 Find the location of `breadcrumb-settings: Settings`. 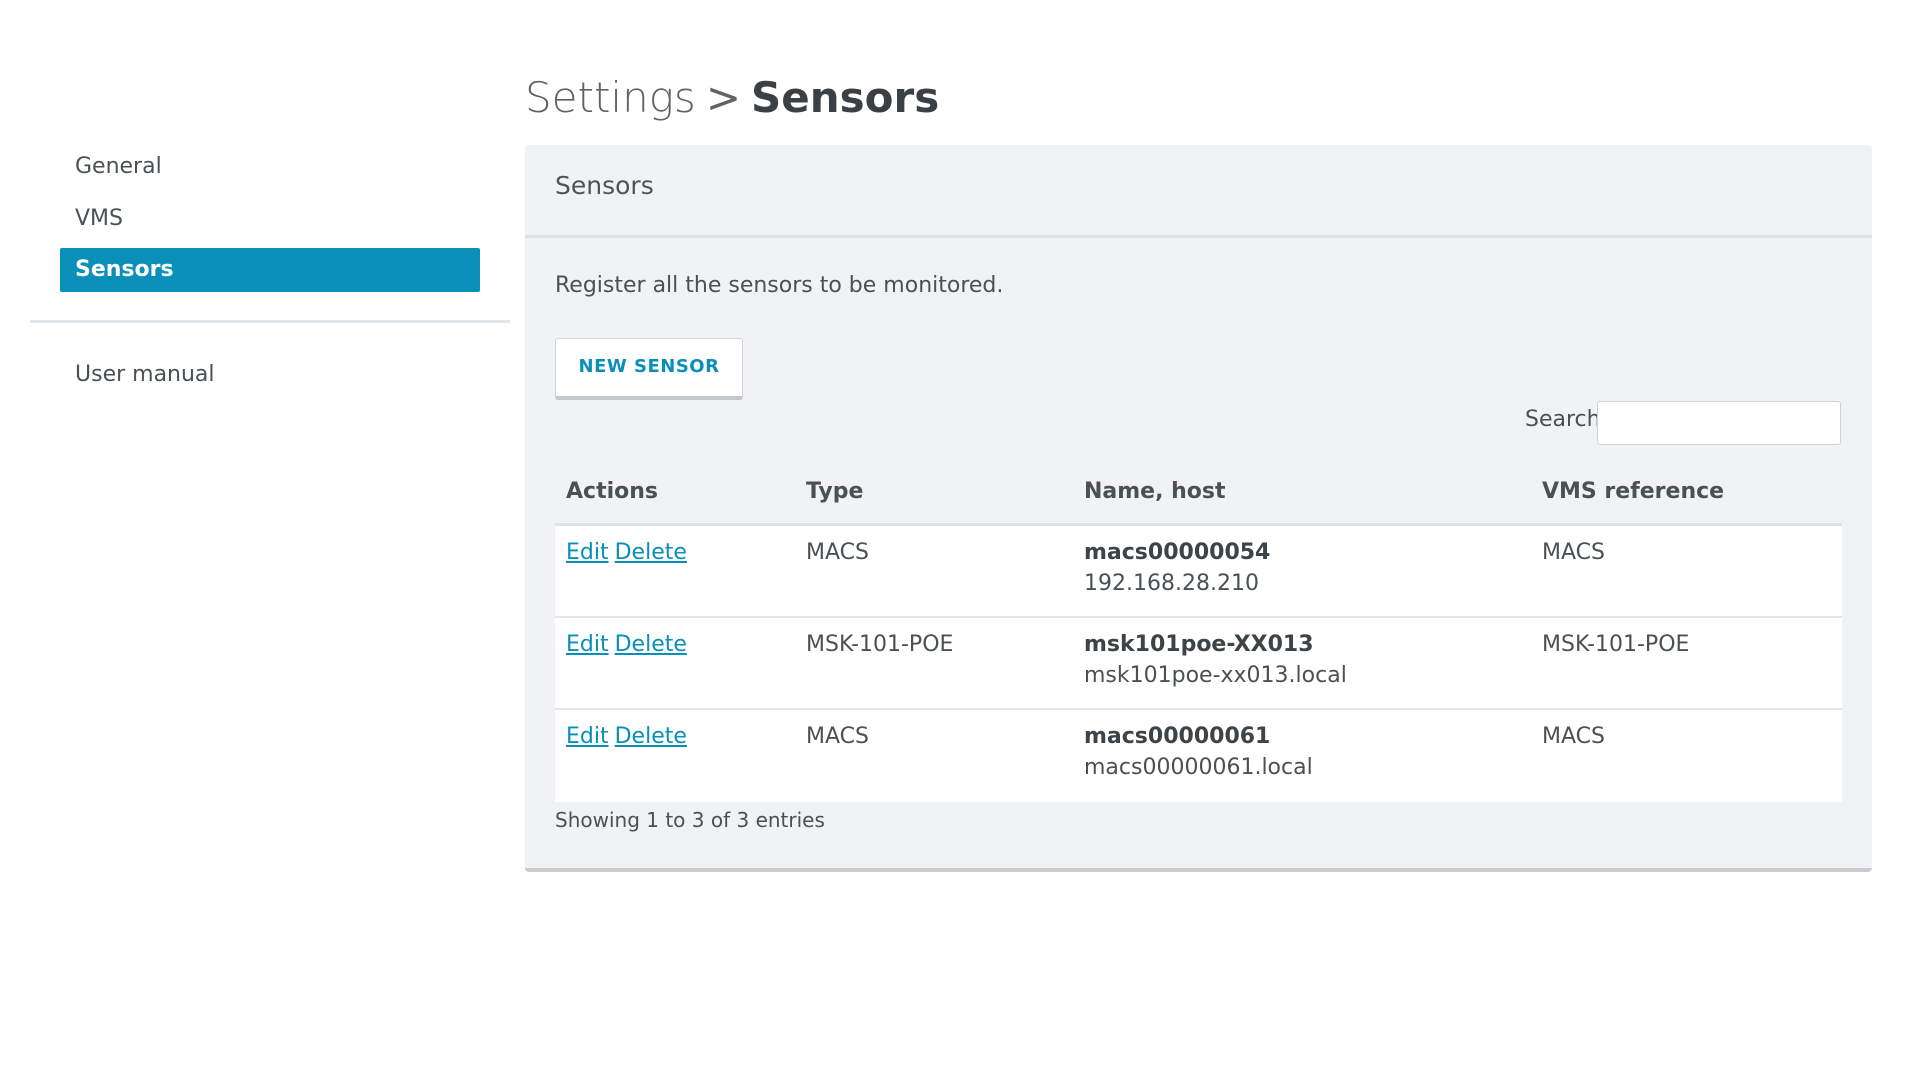

breadcrumb-settings: Settings is located at coordinates (610, 97).